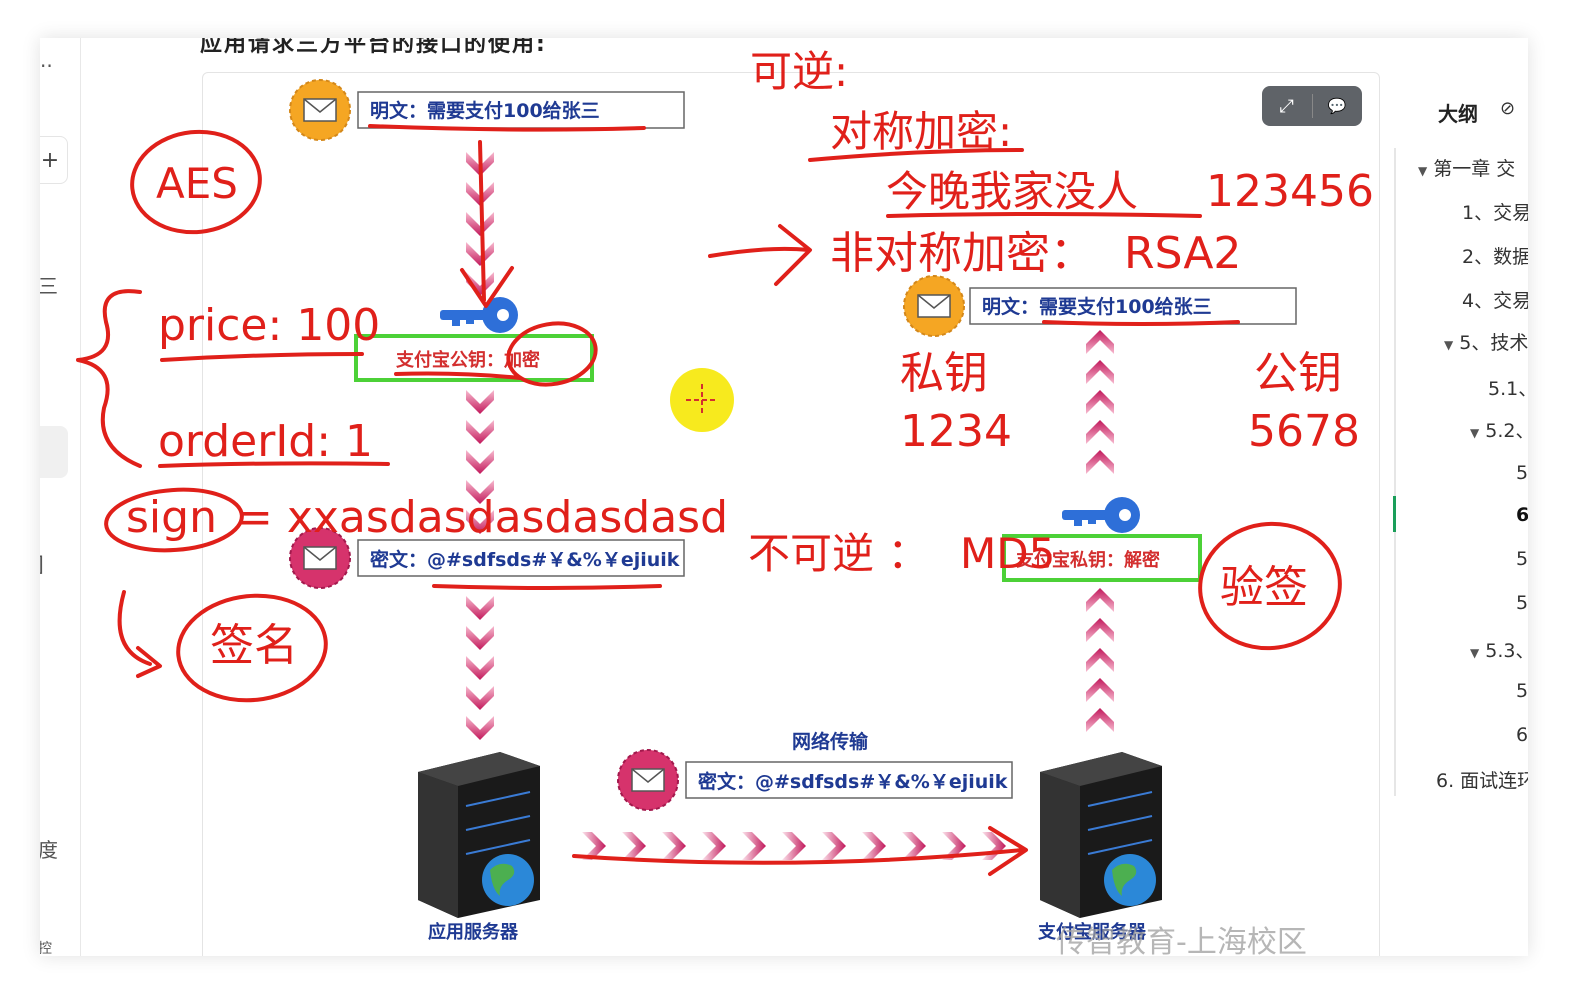 Image resolution: width=1584 pixels, height=1006 pixels. Describe the element at coordinates (525, 559) in the screenshot. I see `ciphertext-left-label: 密文：@#sdfsds#￥&%￥ejiuik` at that location.